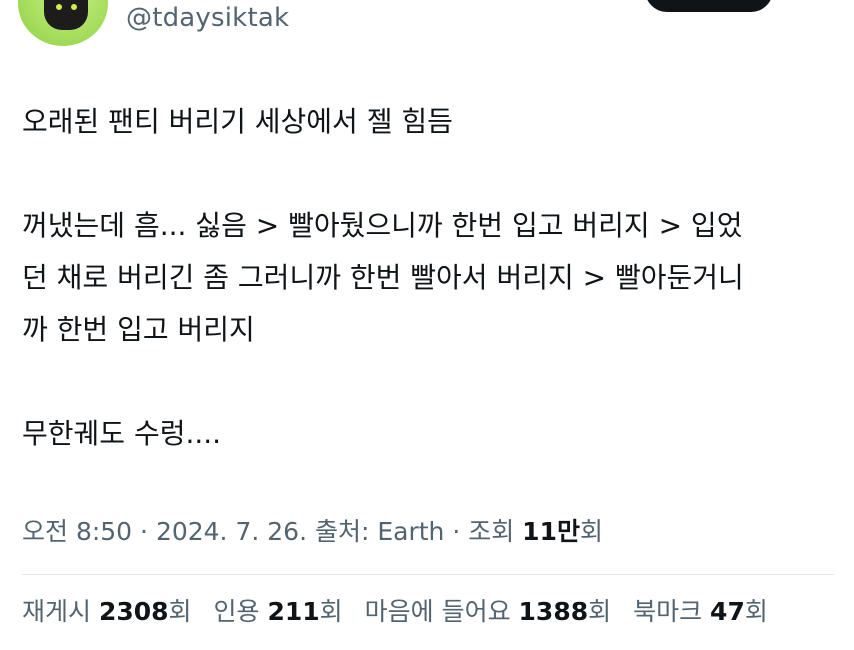 This screenshot has height=650, width=854. I want to click on retweets-suffix: 회, so click(180, 611).